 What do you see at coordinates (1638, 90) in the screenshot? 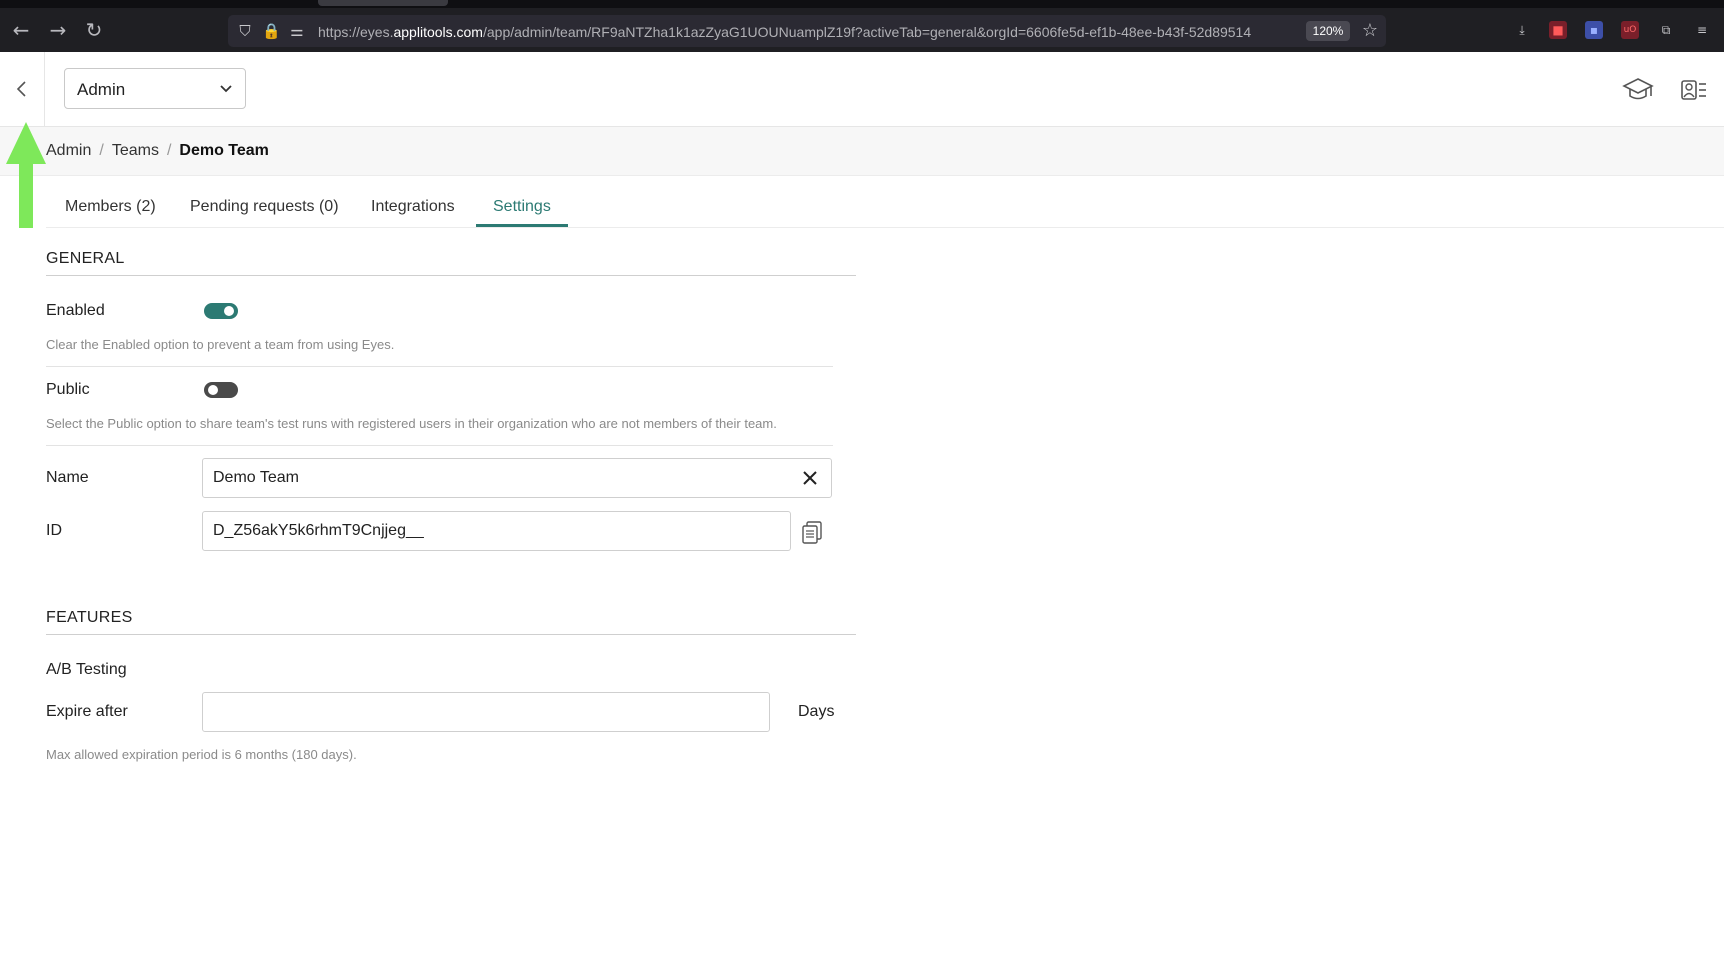
I see `graduation-cap-icon` at bounding box center [1638, 90].